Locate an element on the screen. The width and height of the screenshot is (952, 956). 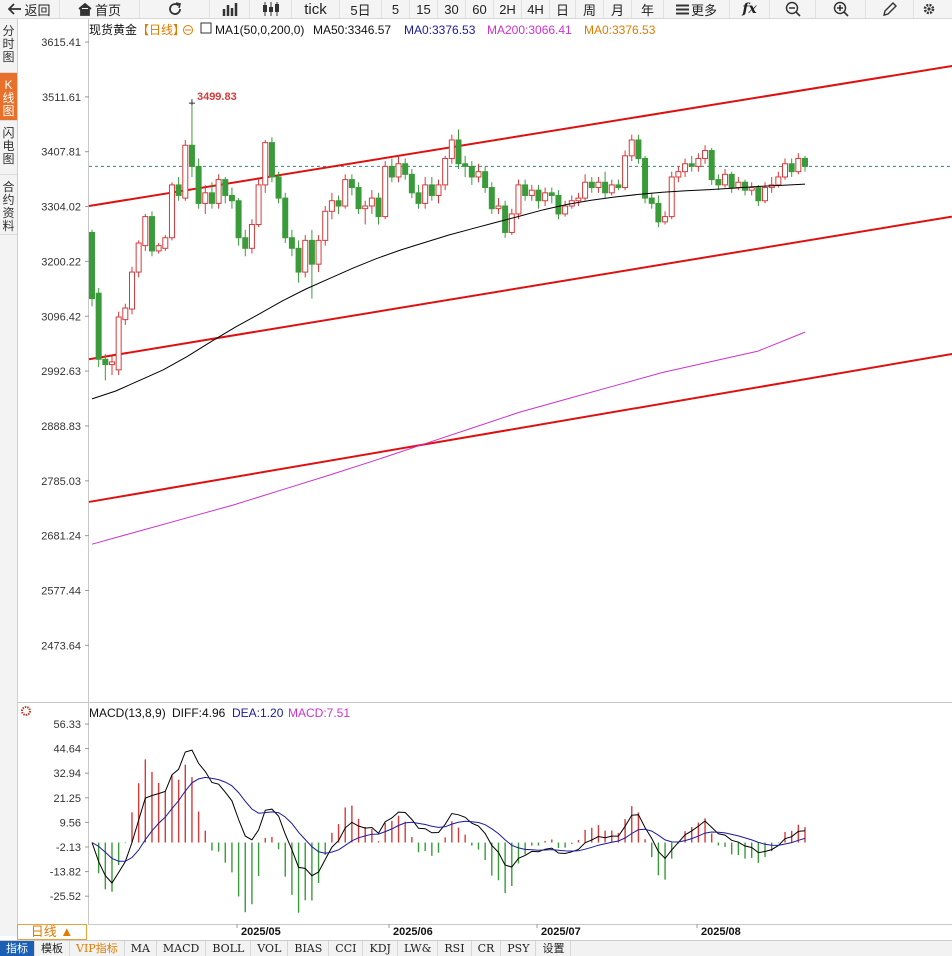
chart-type-bar-button is located at coordinates (230, 9).